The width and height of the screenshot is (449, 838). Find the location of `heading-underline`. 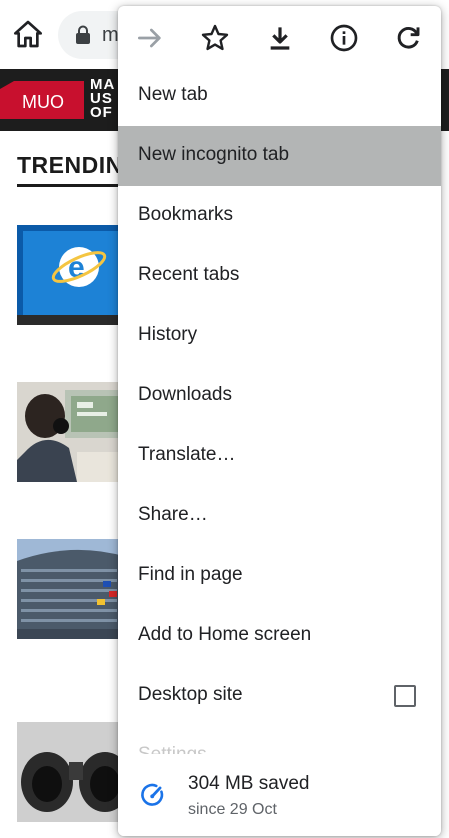

heading-underline is located at coordinates (72, 185).